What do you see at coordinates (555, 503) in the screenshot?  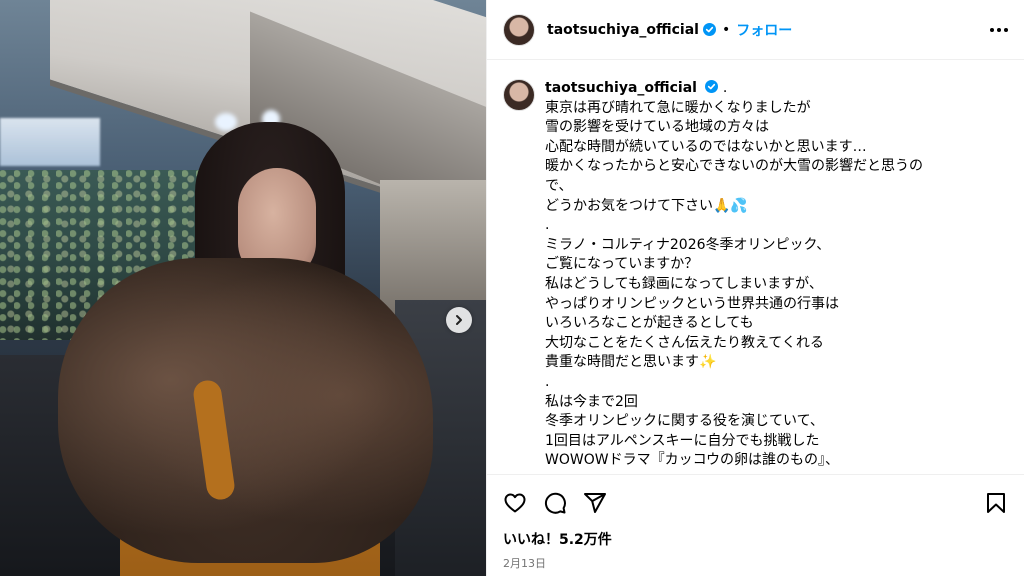 I see `comment-icon` at bounding box center [555, 503].